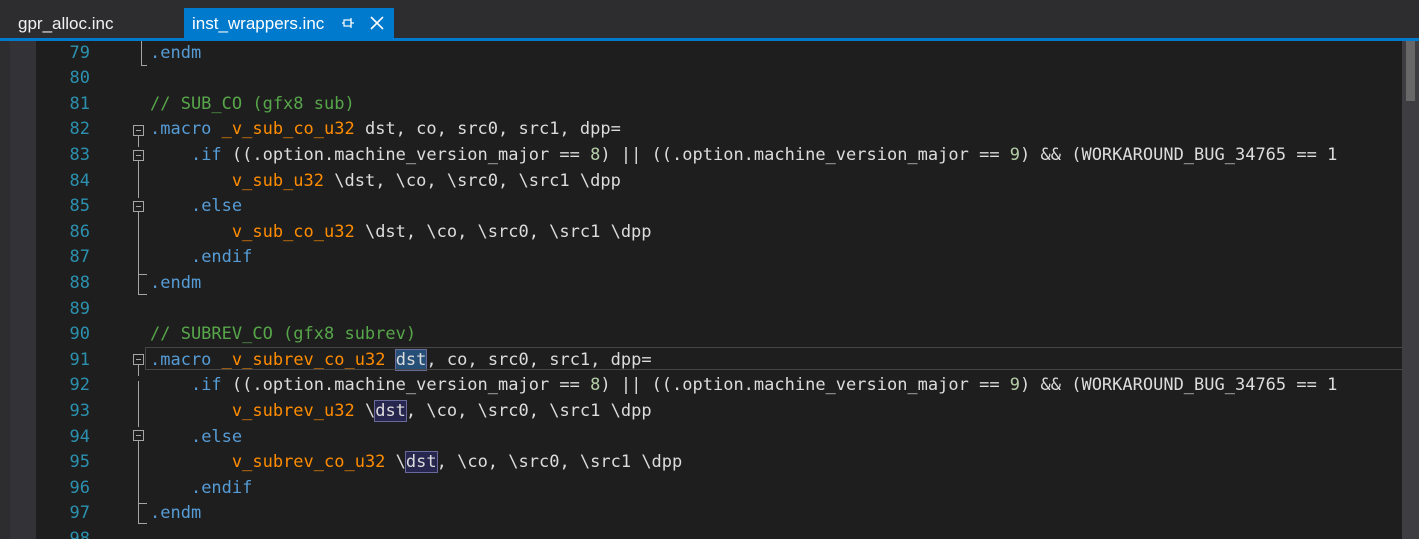  I want to click on tab-label: inst_wrappers.inc, so click(258, 23).